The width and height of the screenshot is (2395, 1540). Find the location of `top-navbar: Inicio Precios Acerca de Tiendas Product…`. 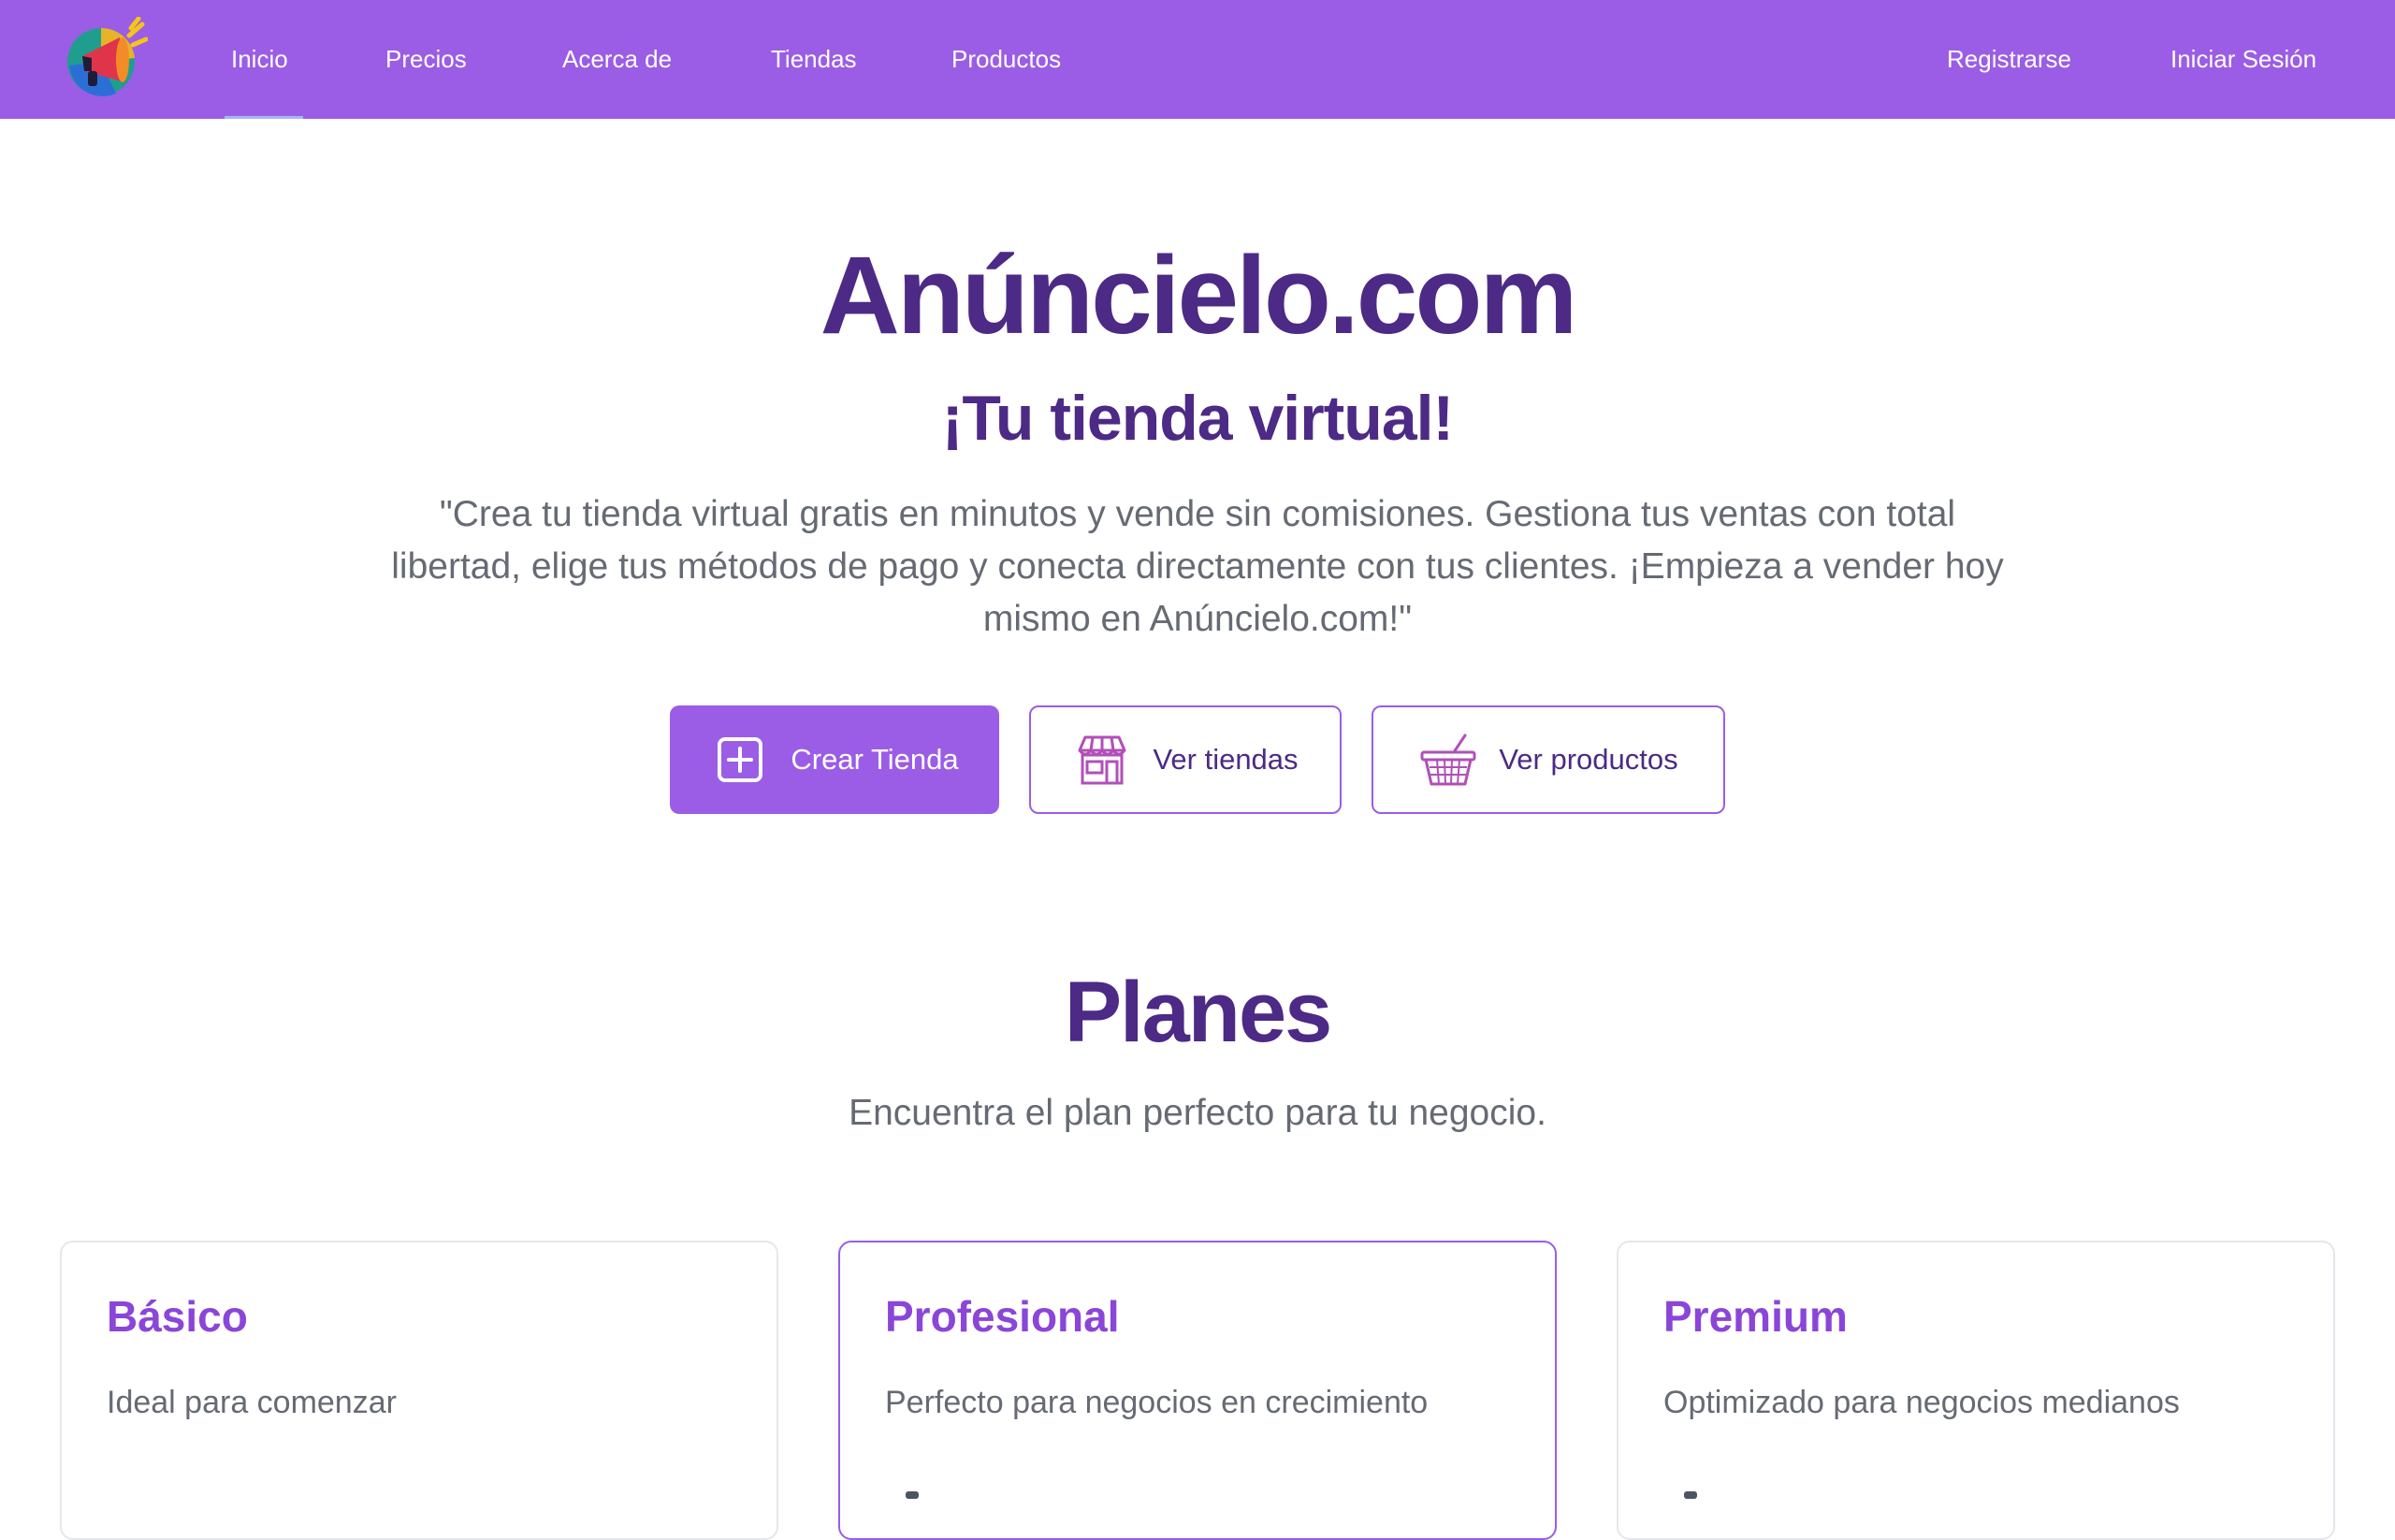

top-navbar: Inicio Precios Acerca de Tiendas Product… is located at coordinates (1197, 60).